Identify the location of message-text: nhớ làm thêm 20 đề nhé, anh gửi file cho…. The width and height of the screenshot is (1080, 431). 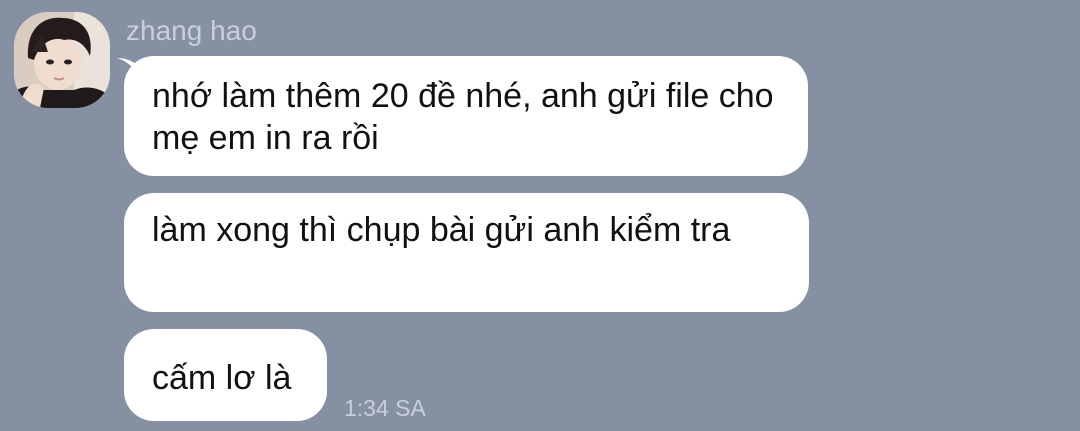
(463, 117).